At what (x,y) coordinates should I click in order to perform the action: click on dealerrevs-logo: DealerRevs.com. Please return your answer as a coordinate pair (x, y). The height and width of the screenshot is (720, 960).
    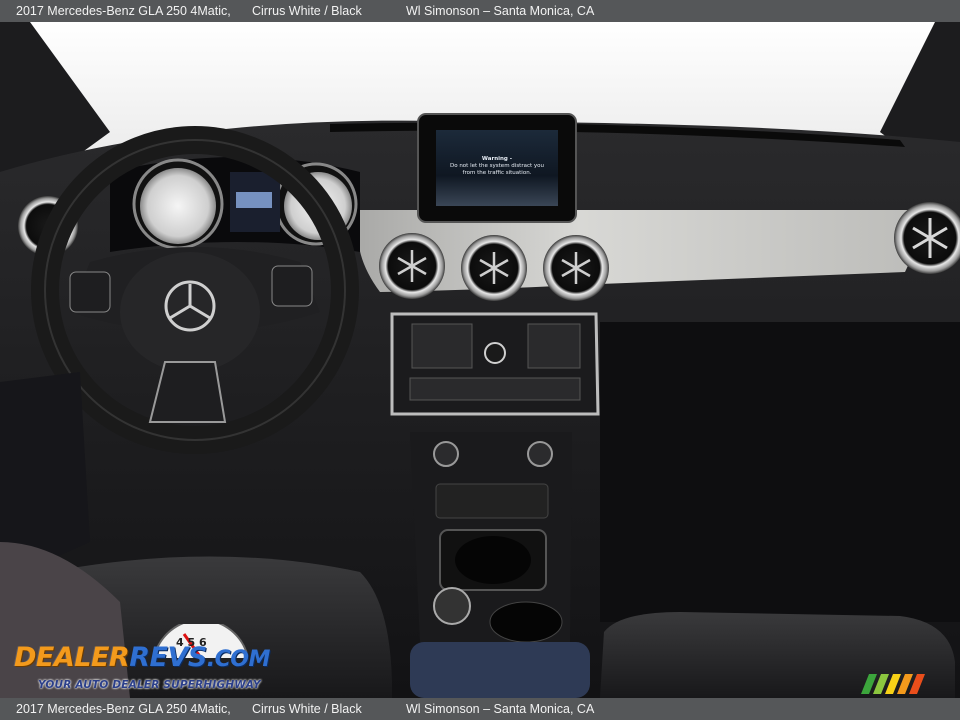
    Looking at the image, I should click on (142, 657).